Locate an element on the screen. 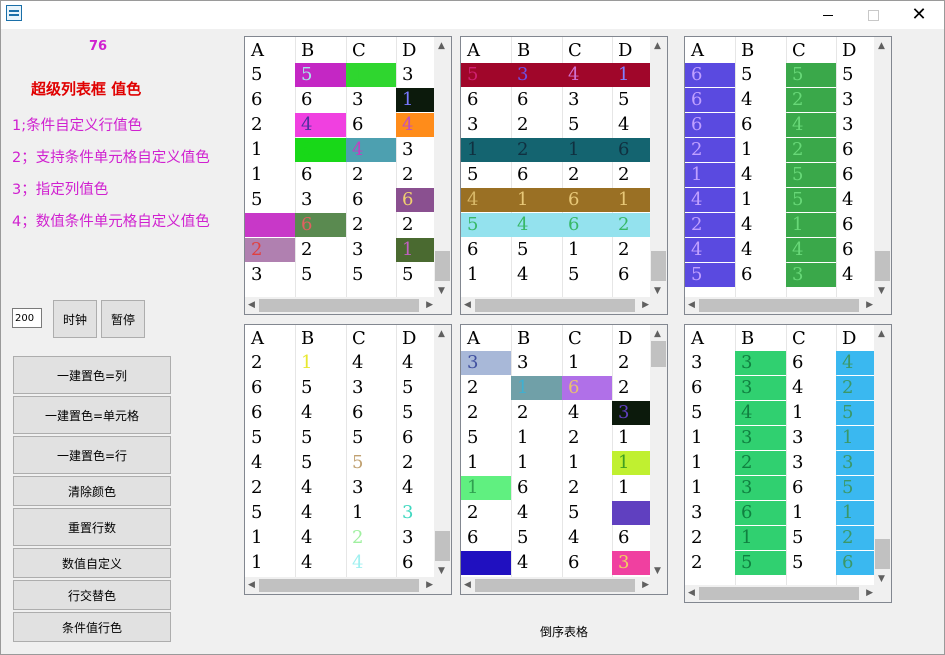 This screenshot has height=655, width=945. reset-rows-button: 重置行数 is located at coordinates (92, 527).